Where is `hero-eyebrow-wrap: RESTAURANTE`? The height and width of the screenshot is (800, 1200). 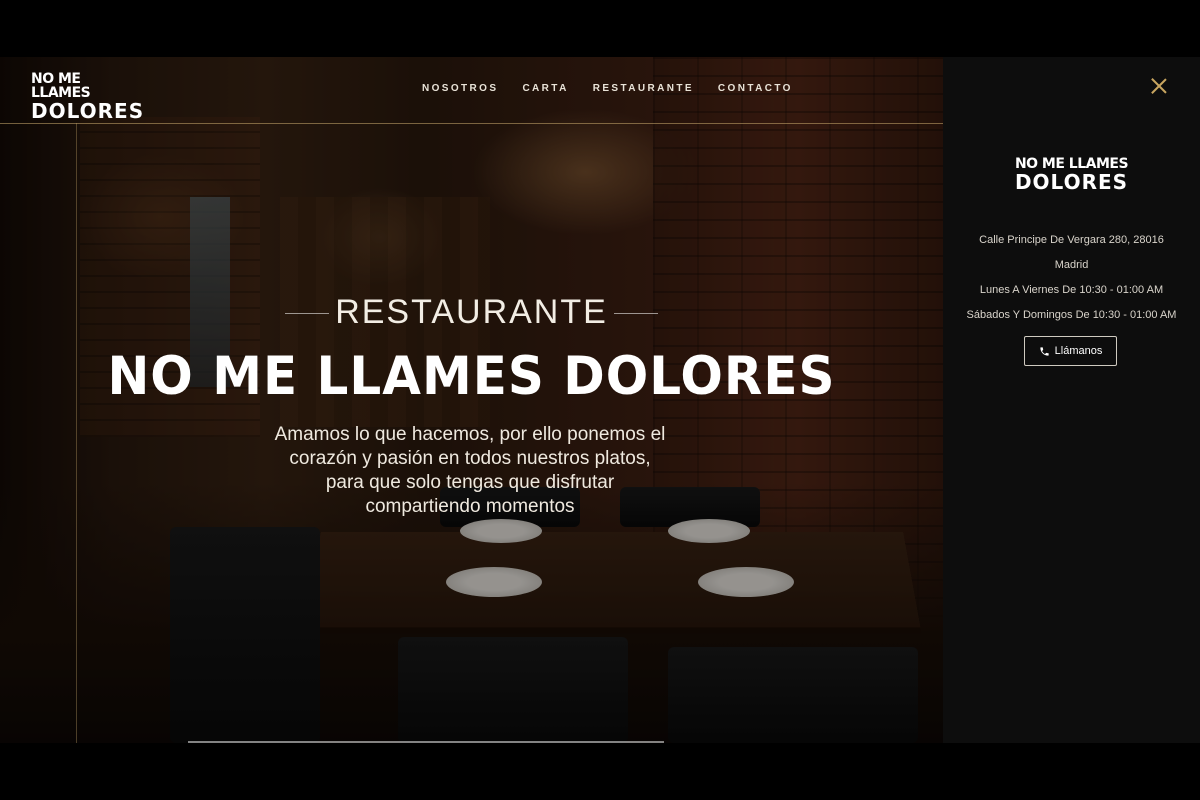 hero-eyebrow-wrap: RESTAURANTE is located at coordinates (471, 312).